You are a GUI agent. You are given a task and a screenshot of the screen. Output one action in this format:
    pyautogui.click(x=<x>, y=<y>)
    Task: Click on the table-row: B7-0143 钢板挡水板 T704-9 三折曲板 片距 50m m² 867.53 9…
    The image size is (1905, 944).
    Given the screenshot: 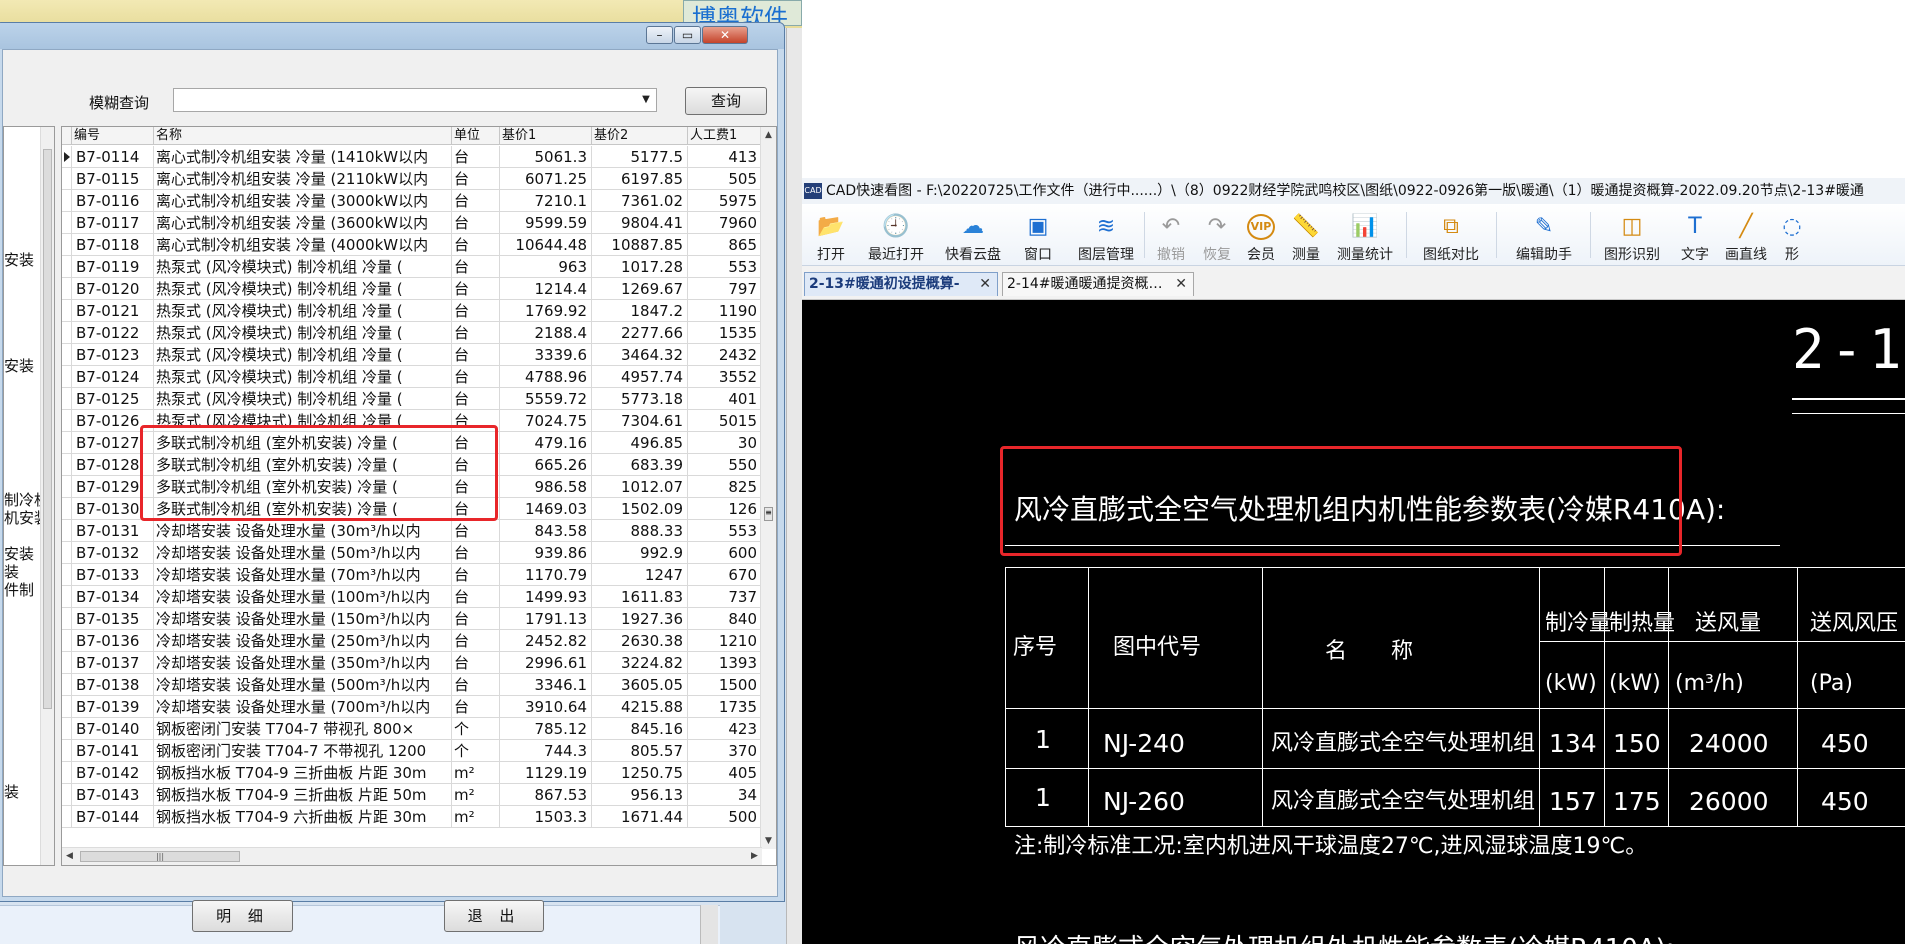 What is the action you would take?
    pyautogui.click(x=412, y=795)
    